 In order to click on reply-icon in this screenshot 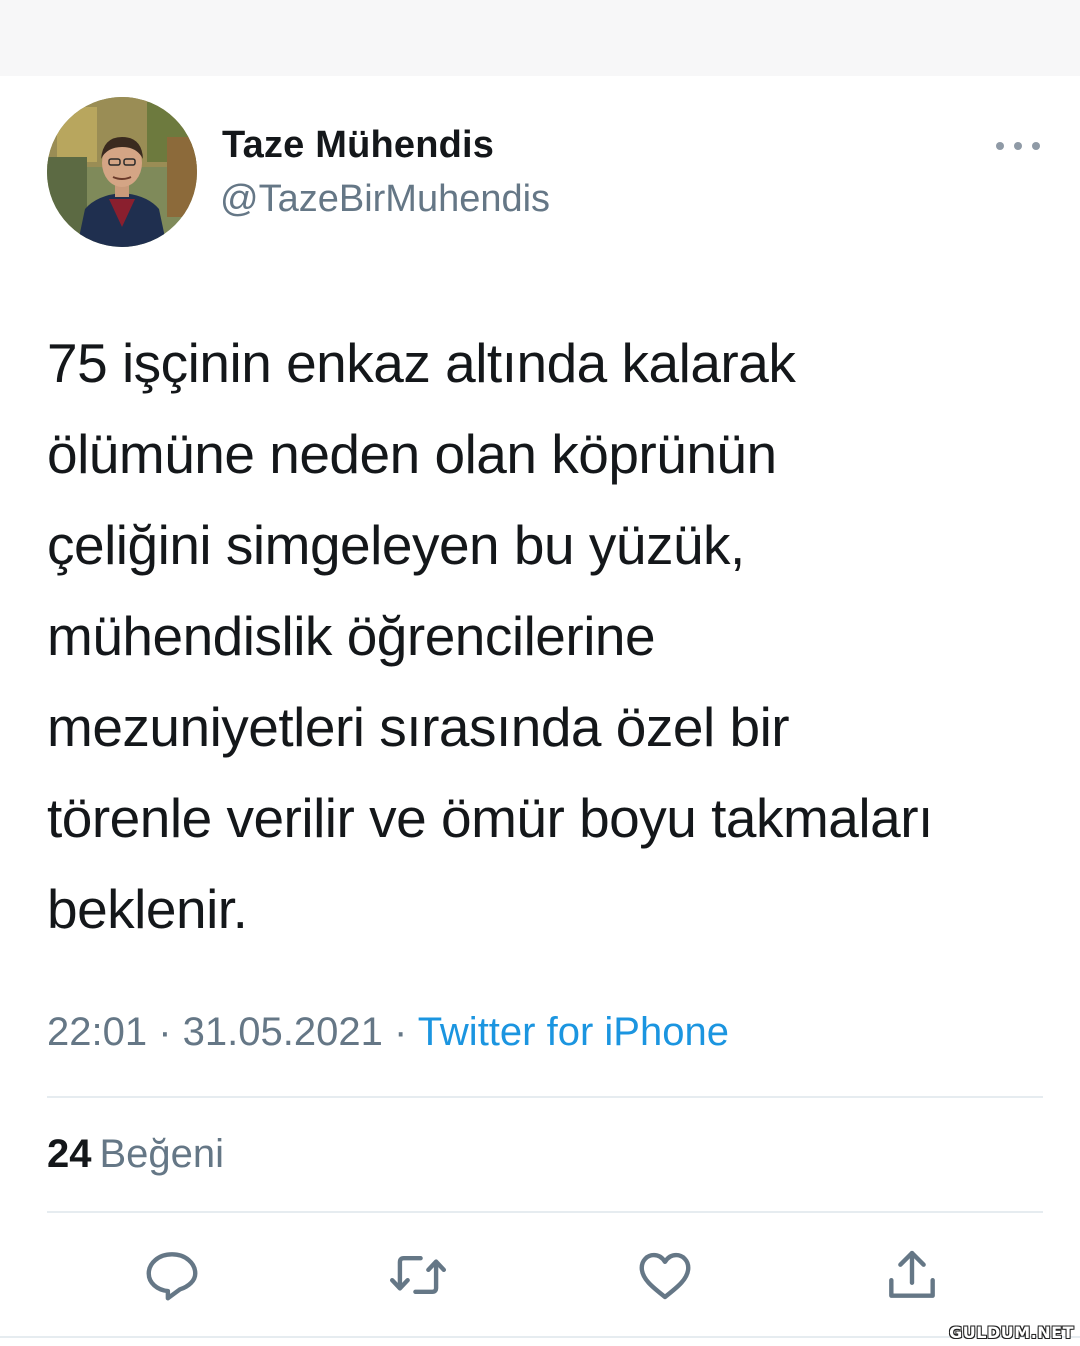, I will do `click(172, 1276)`.